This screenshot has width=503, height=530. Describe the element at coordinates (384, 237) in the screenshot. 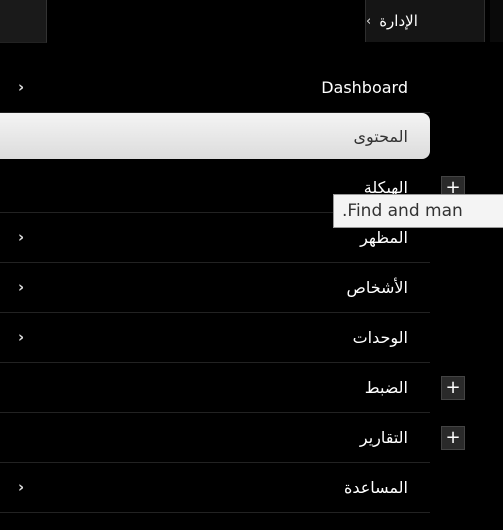

I see `menu-item-label: المظهر` at that location.